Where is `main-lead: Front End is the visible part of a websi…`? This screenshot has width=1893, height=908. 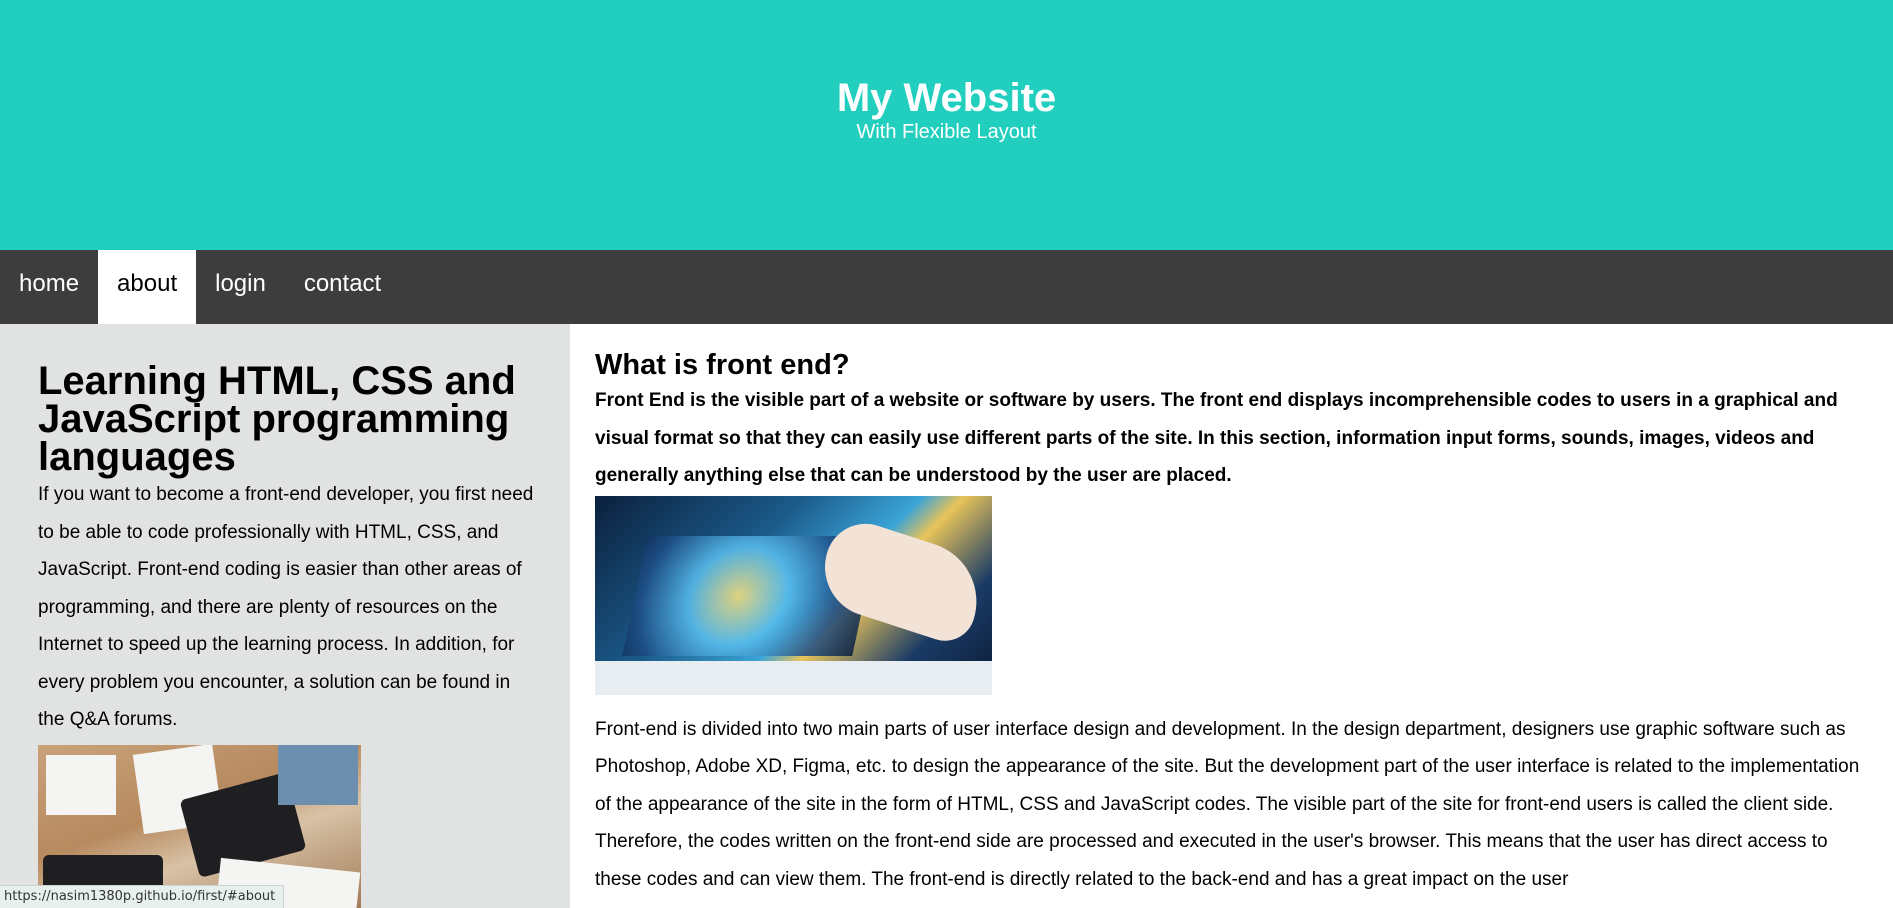
main-lead: Front End is the visible part of a websi… is located at coordinates (1216, 438).